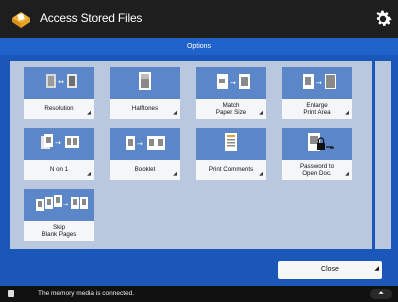  Describe the element at coordinates (86, 293) in the screenshot. I see `status-message: The memory media is connected.` at that location.